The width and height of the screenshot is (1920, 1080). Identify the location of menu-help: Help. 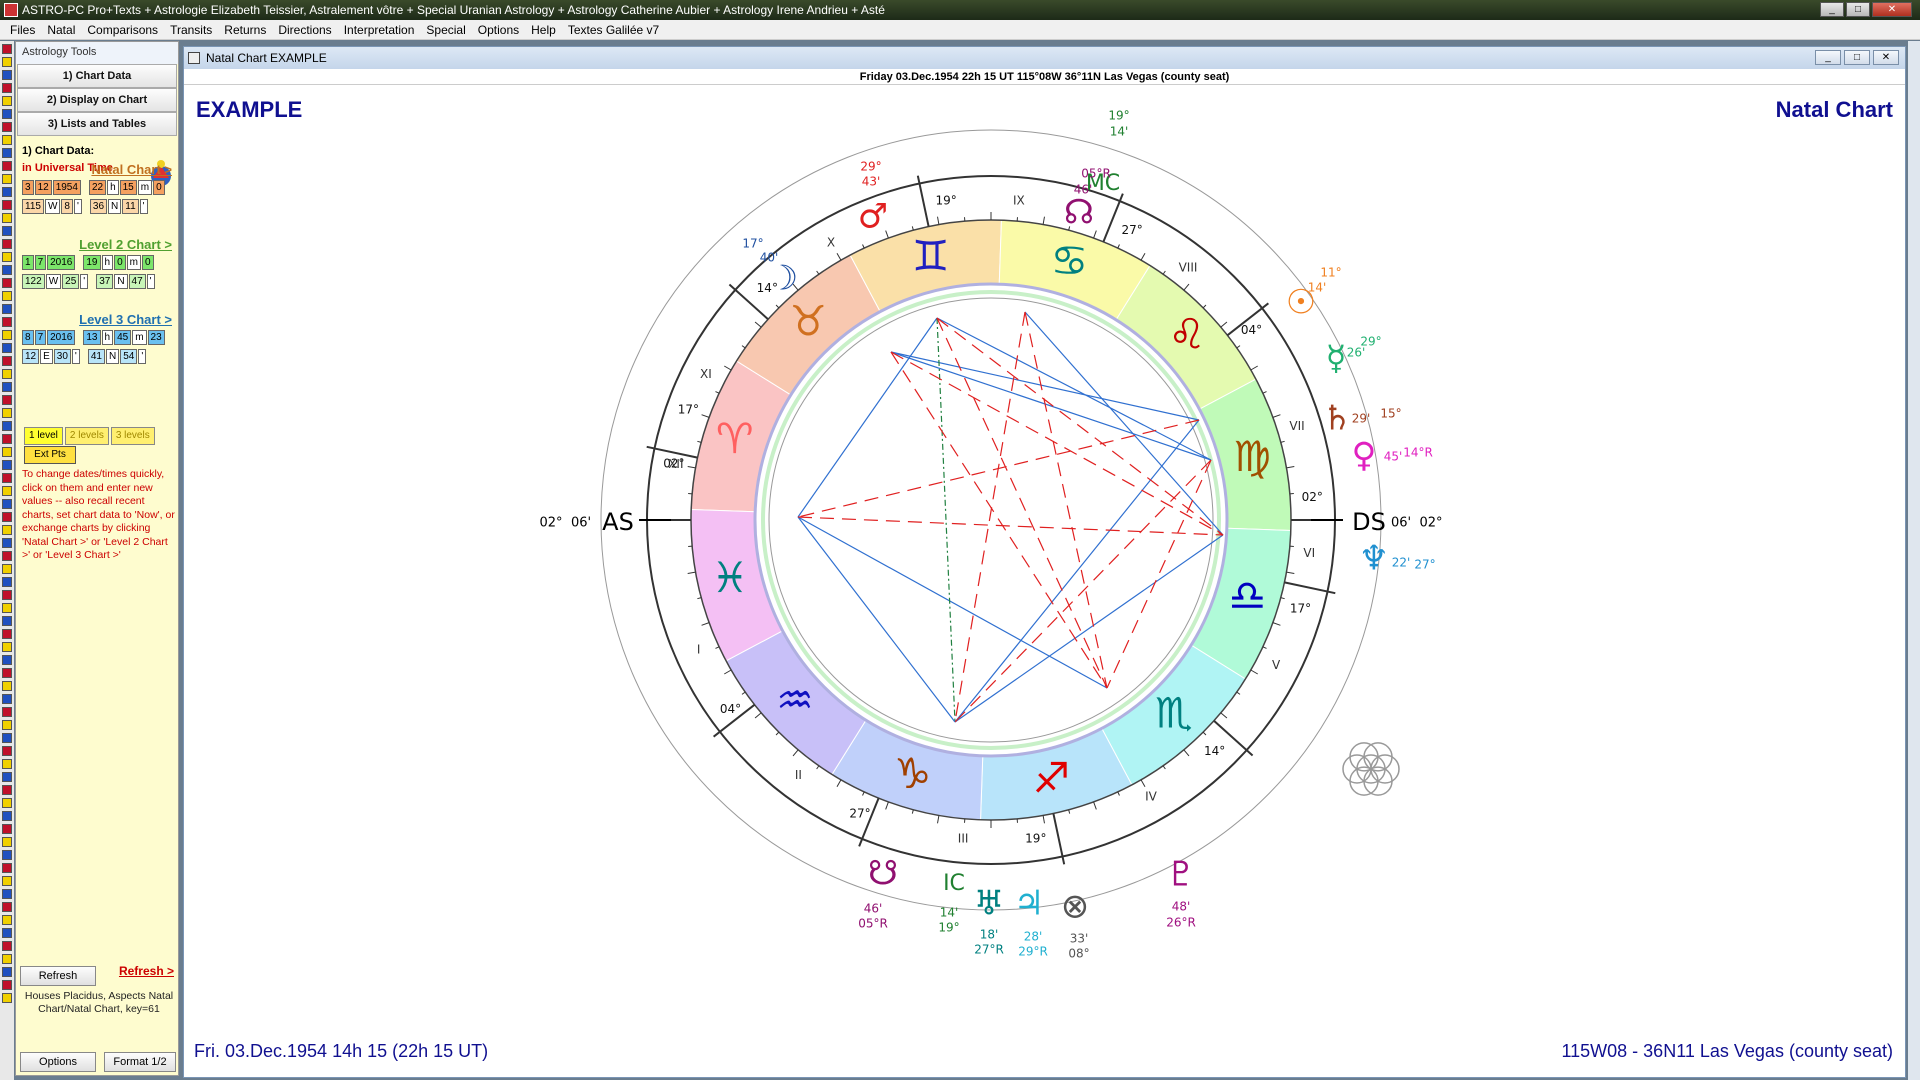
(543, 29).